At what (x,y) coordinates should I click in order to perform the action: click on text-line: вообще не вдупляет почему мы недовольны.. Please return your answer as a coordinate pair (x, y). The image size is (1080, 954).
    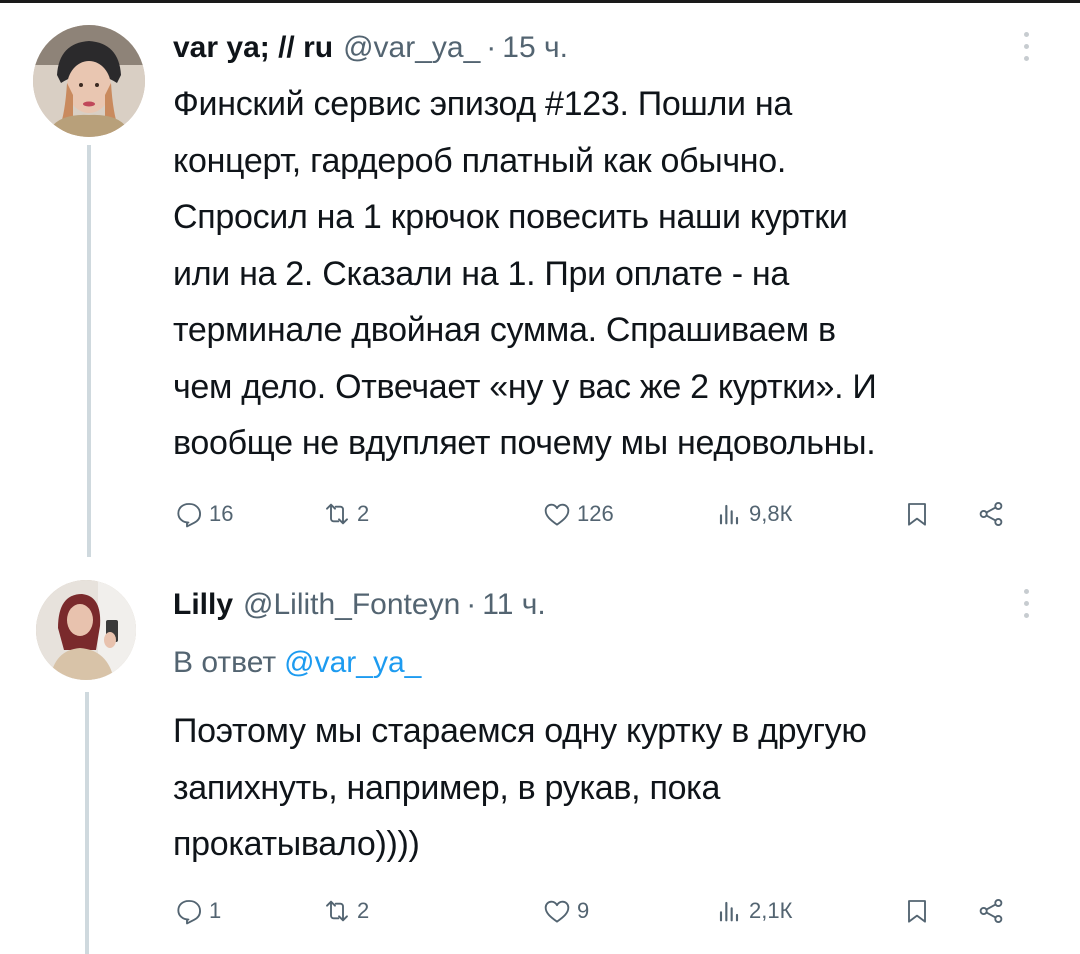
    Looking at the image, I should click on (524, 443).